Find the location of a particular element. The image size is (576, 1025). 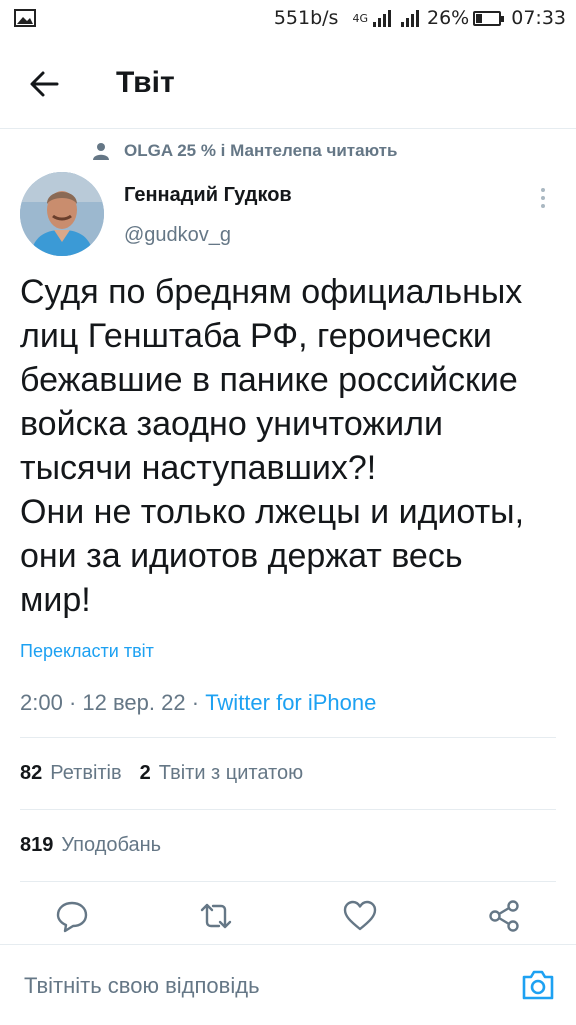

retweets-label: Ретвітів is located at coordinates (86, 773).